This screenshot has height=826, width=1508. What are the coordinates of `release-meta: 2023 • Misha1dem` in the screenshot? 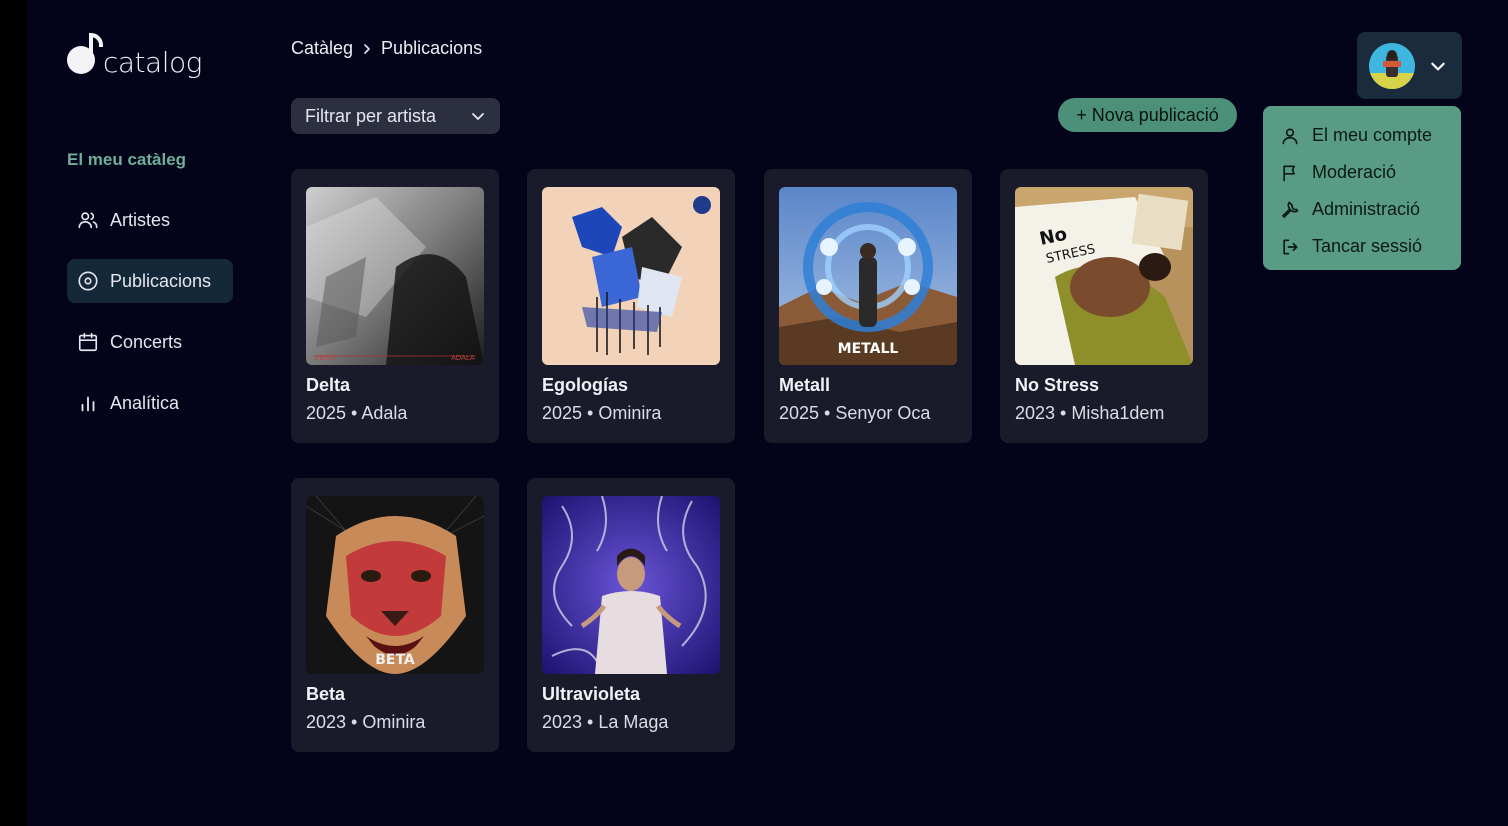 It's located at (1090, 413).